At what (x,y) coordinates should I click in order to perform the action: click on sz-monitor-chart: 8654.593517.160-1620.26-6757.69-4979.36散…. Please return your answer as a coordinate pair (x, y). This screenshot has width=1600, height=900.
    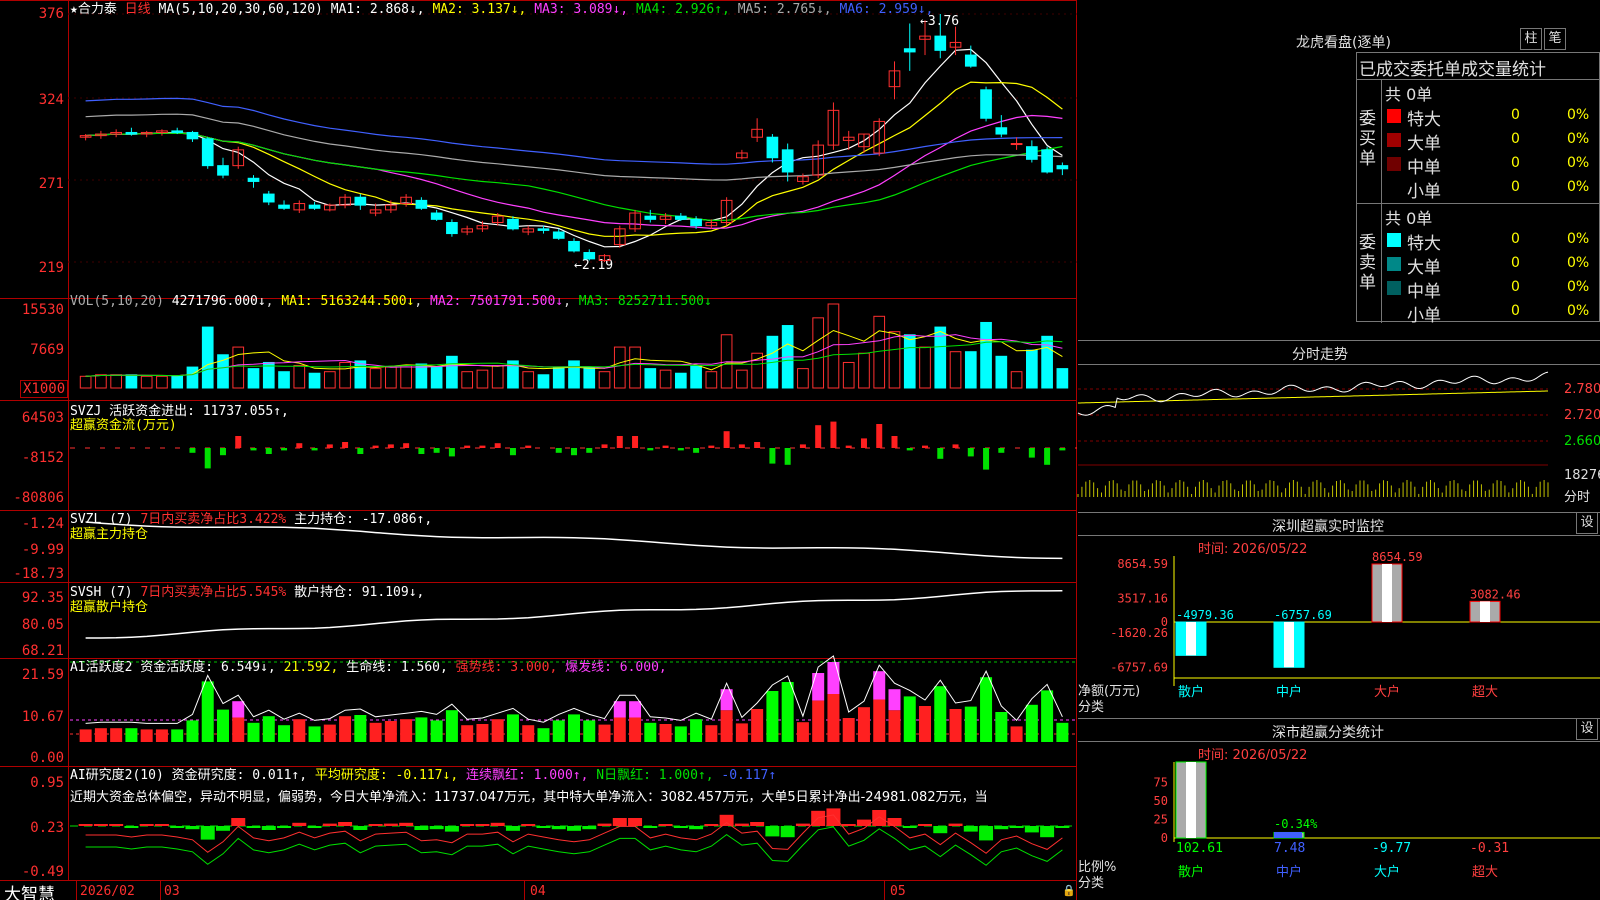
    Looking at the image, I should click on (1339, 628).